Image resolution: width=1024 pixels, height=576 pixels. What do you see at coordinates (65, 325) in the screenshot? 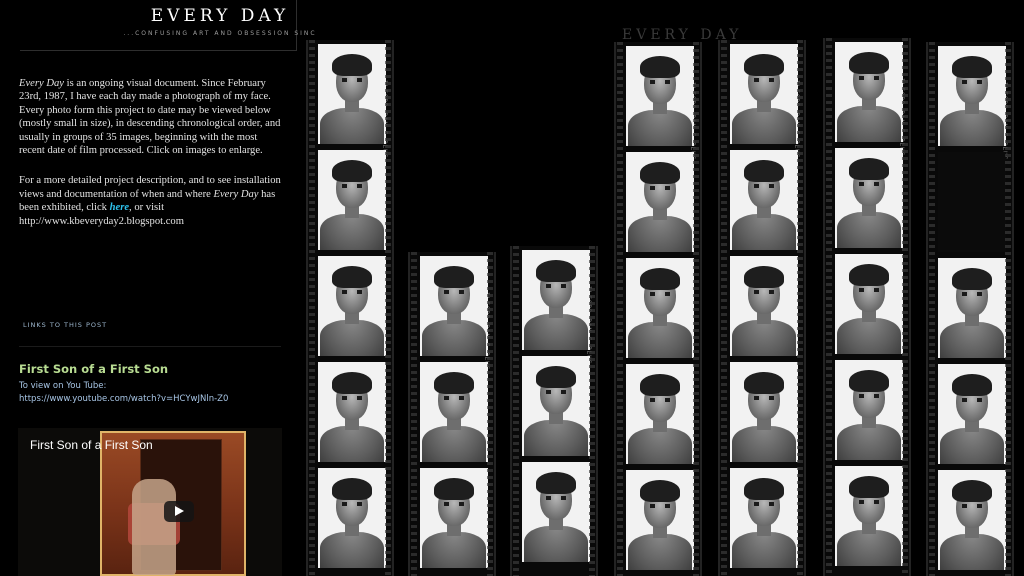
I see `links-to-this-post-link: LINKS TO THIS POST` at bounding box center [65, 325].